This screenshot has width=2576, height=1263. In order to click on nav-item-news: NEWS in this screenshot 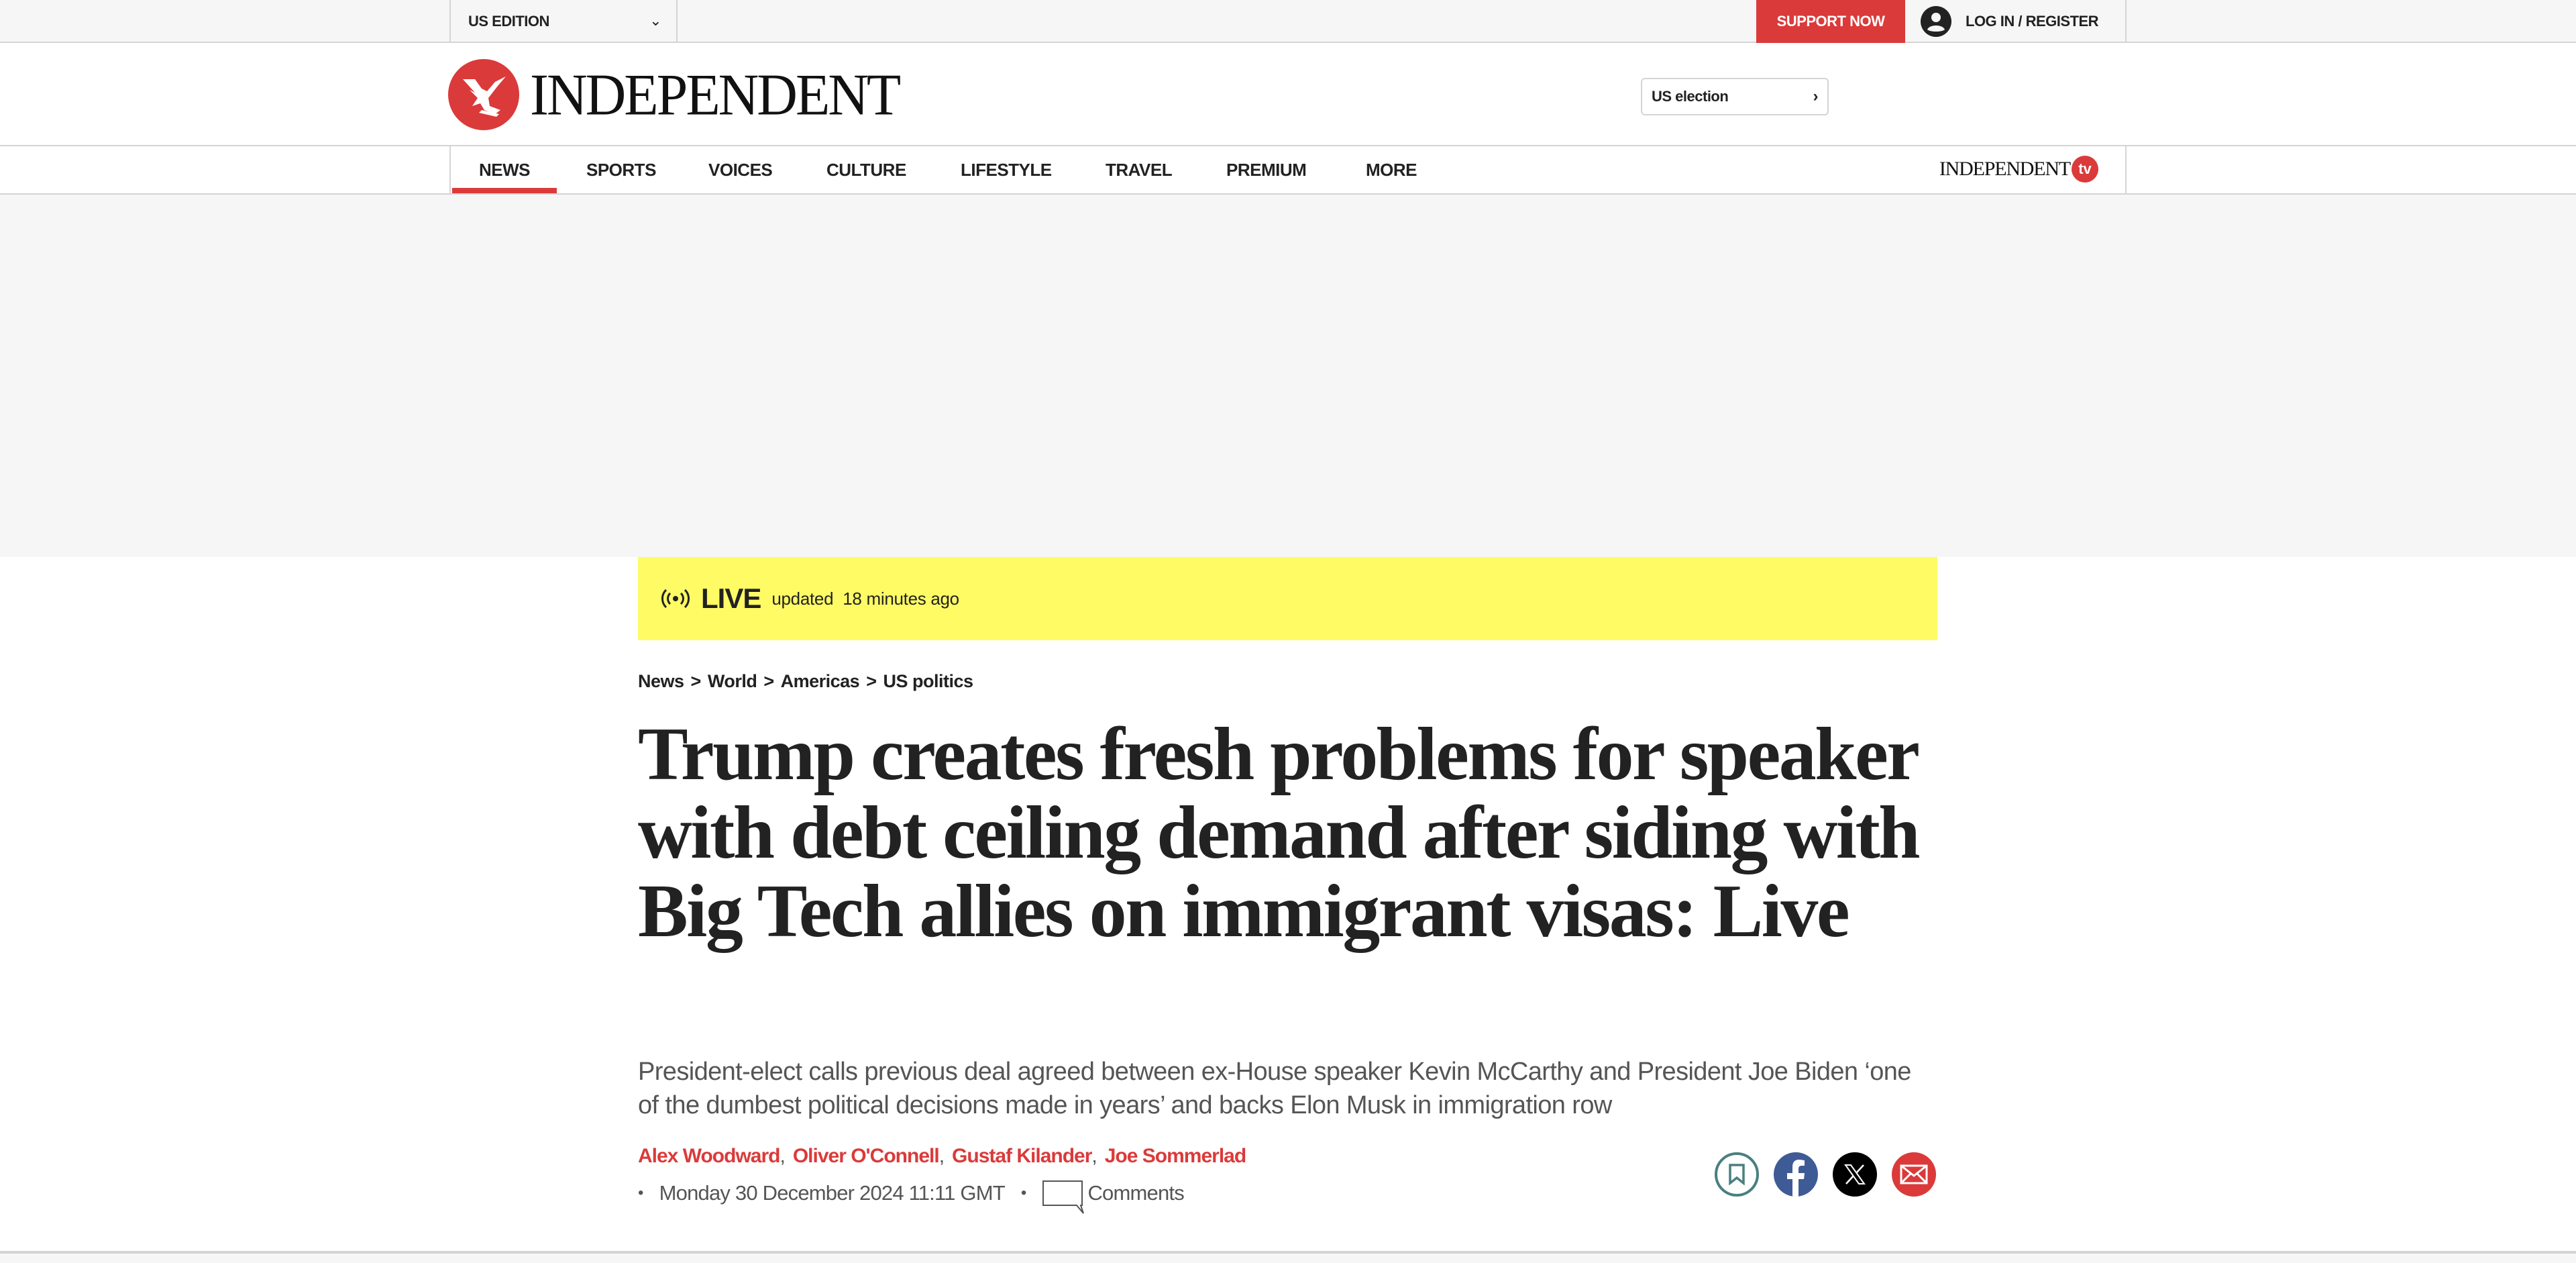, I will do `click(504, 169)`.